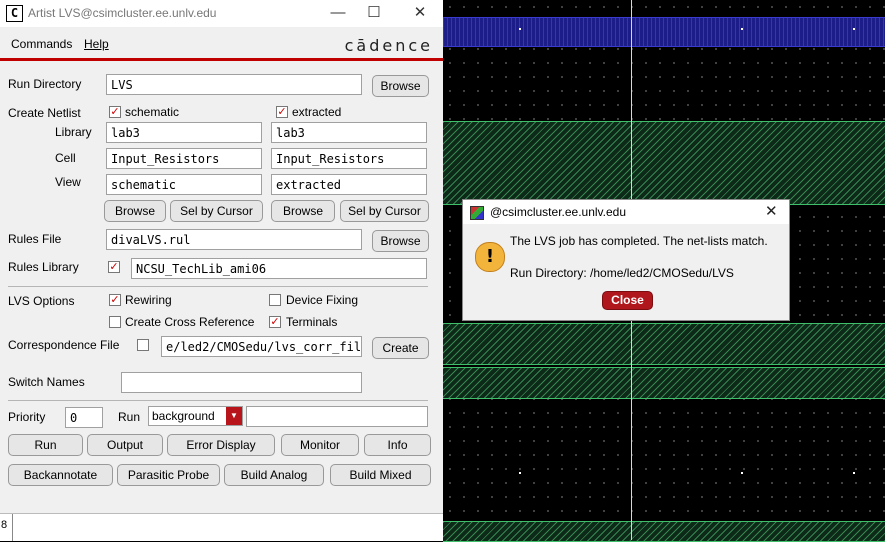 Image resolution: width=885 pixels, height=542 pixels. Describe the element at coordinates (73, 132) in the screenshot. I see `library-label: Library` at that location.